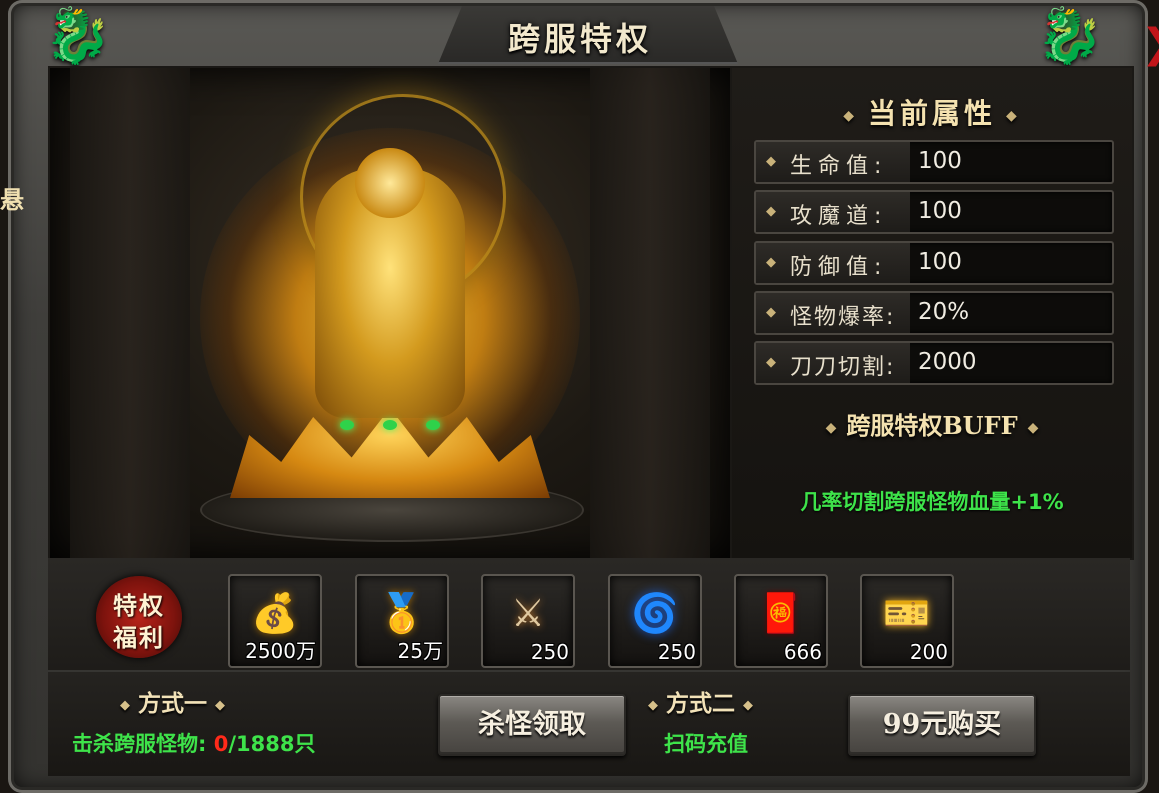 The height and width of the screenshot is (793, 1159). Describe the element at coordinates (272, 744) in the screenshot. I see `kill-target-count: /1888只` at that location.